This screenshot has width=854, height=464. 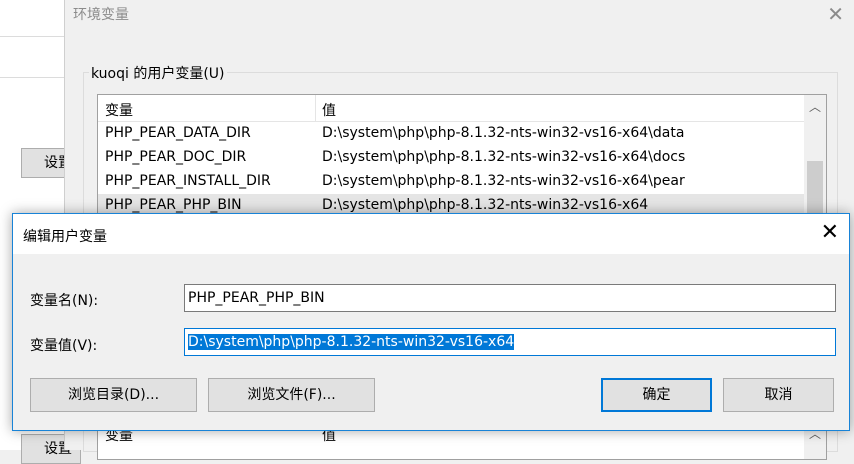 I want to click on column-header-value: 值, so click(x=329, y=110).